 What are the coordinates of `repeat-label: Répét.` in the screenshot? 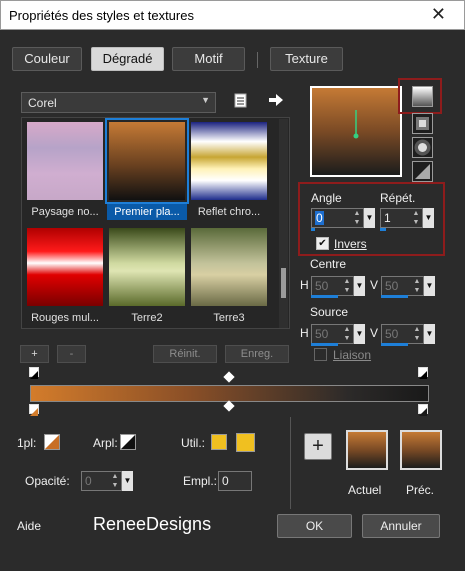 It's located at (398, 198).